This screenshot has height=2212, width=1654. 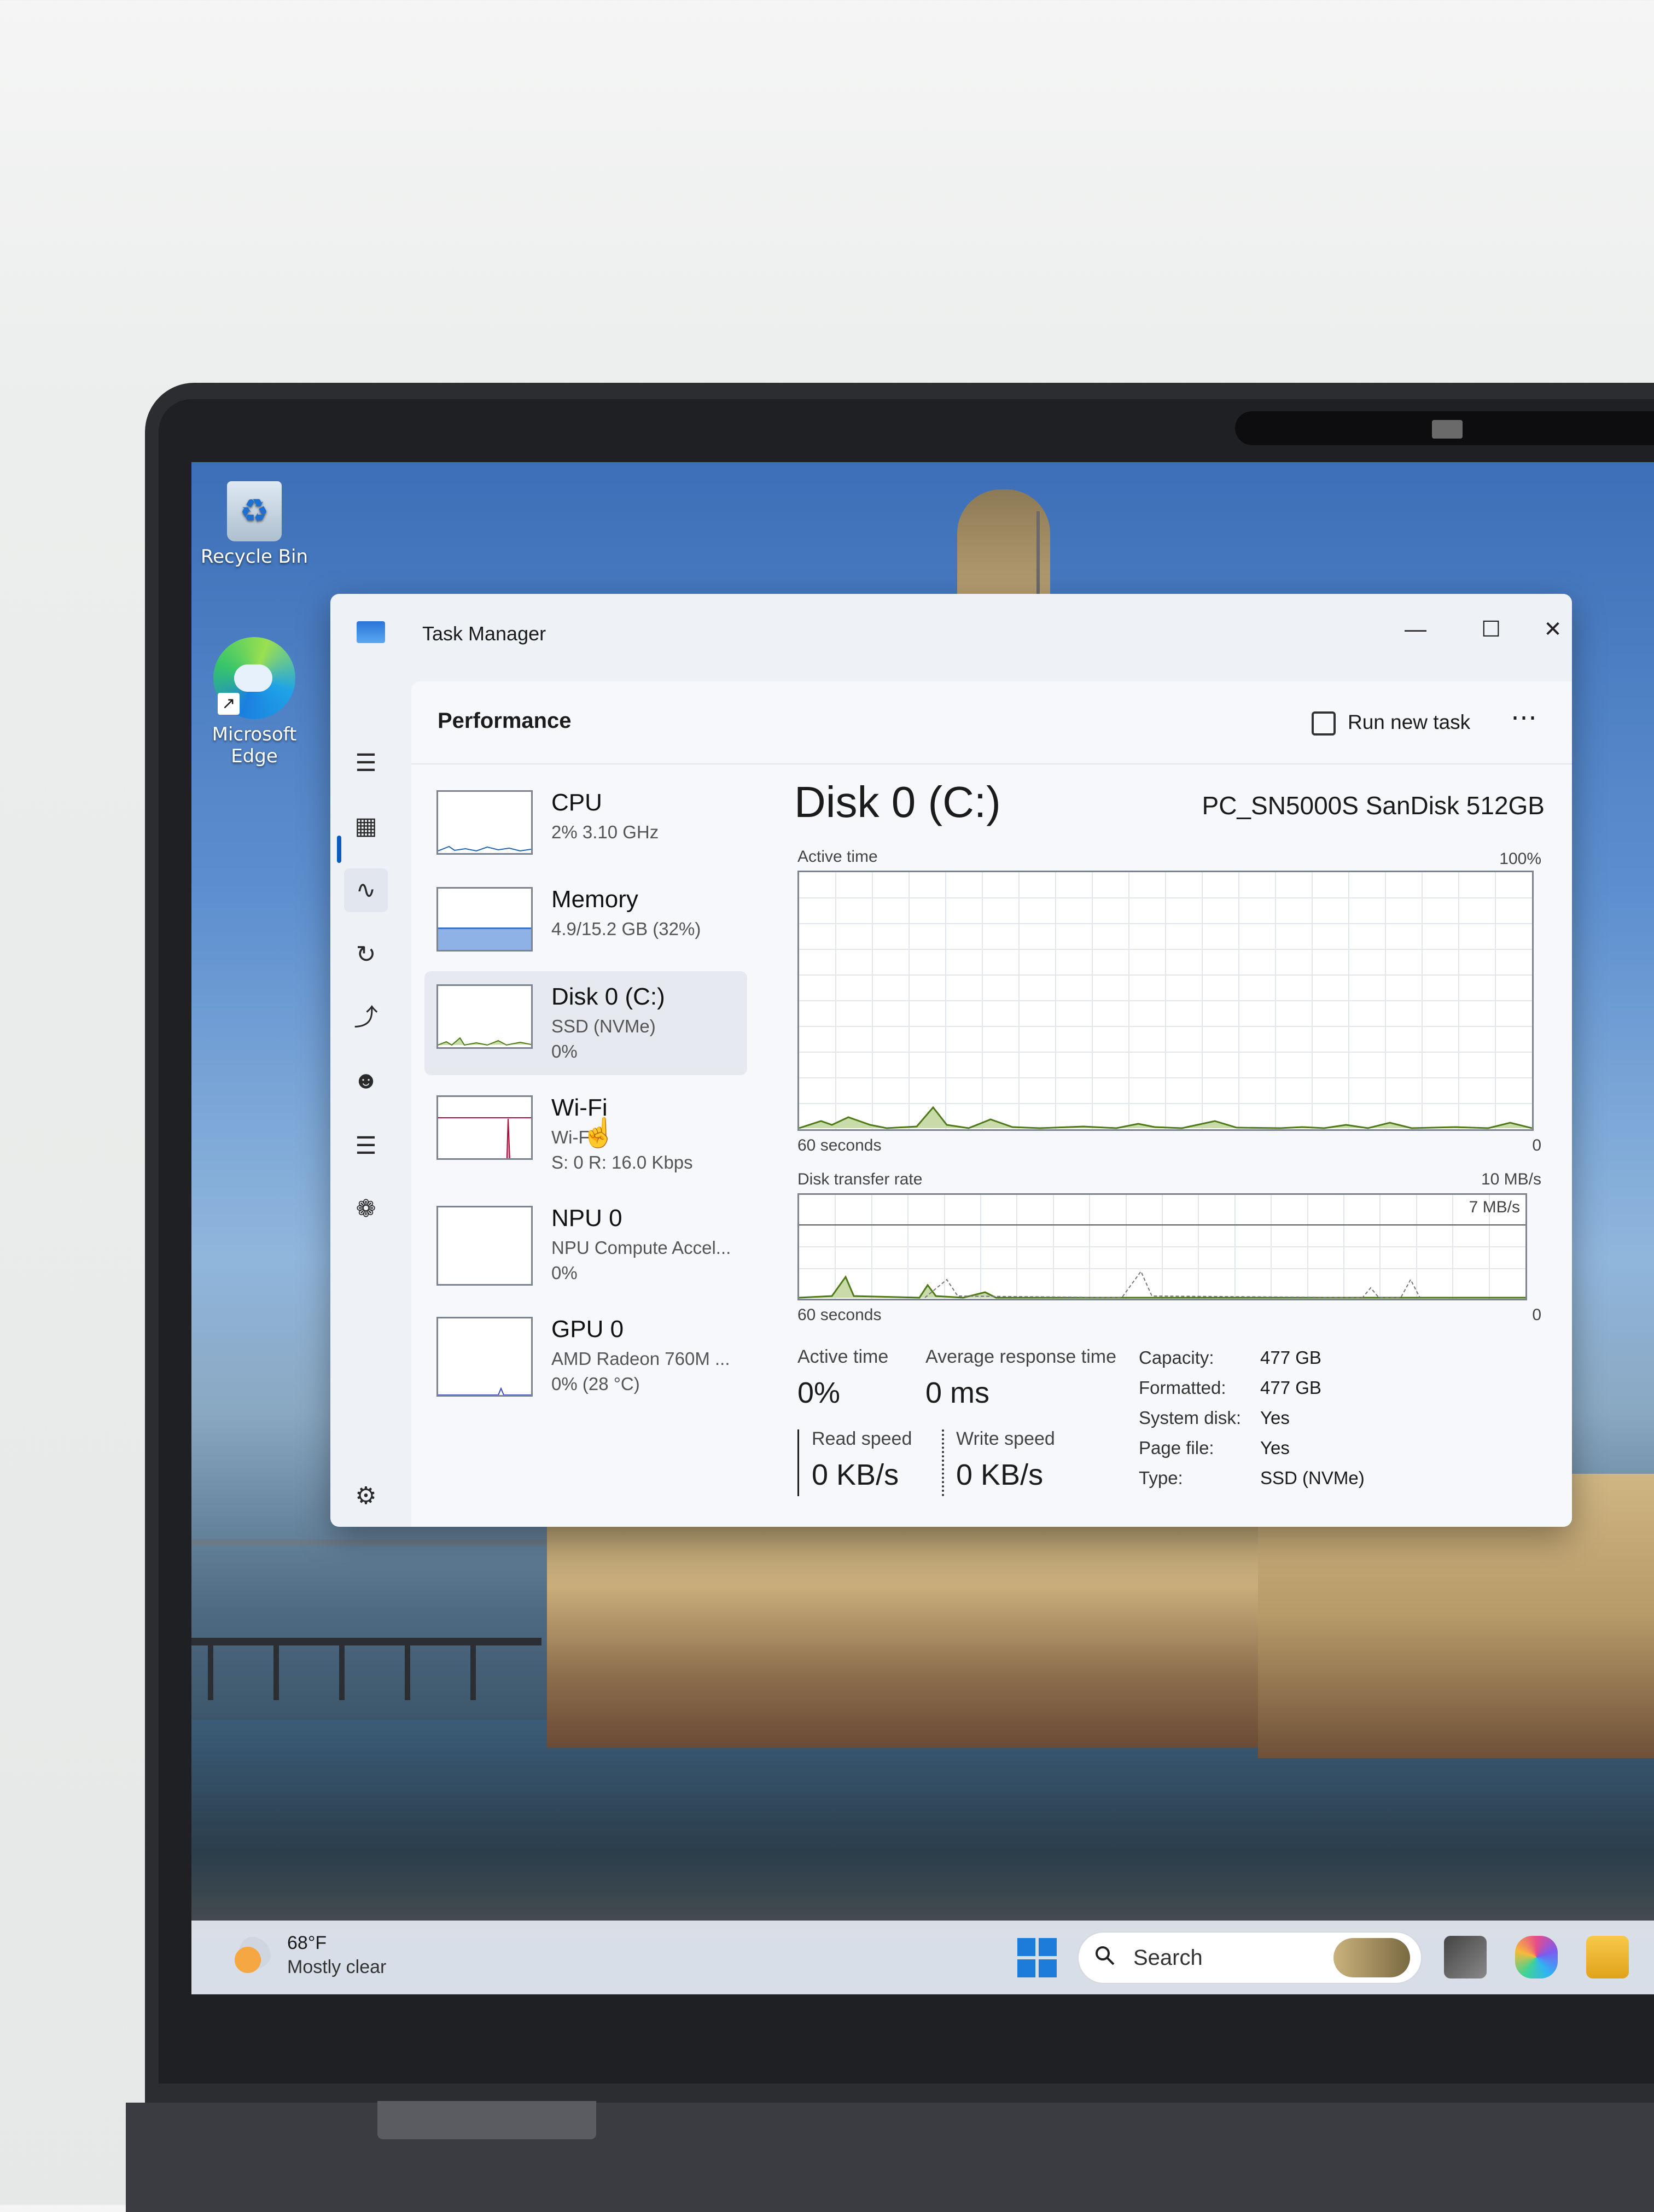 What do you see at coordinates (1415, 629) in the screenshot?
I see `minimize-button: —` at bounding box center [1415, 629].